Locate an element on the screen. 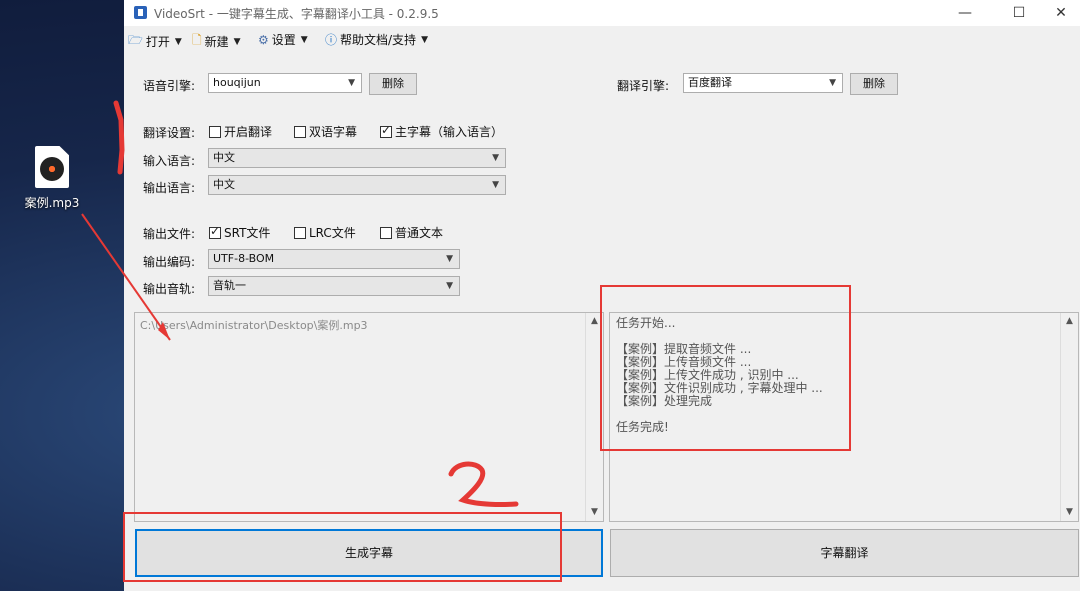  app-icon is located at coordinates (140, 12).